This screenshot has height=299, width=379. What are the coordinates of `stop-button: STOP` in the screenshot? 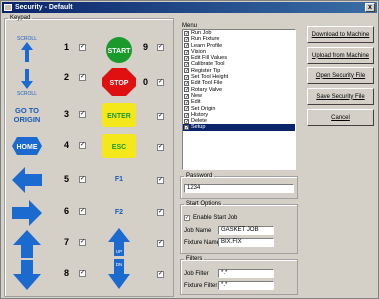 It's located at (119, 82).